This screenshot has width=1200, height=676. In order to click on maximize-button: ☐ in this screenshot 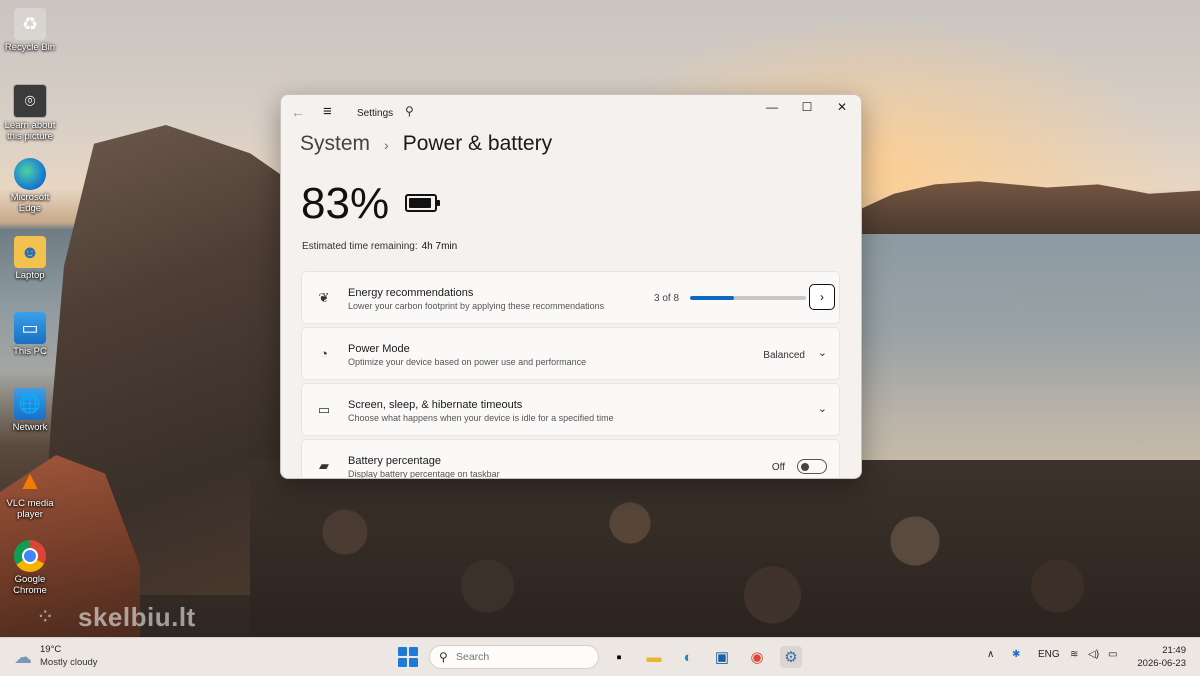, I will do `click(807, 107)`.